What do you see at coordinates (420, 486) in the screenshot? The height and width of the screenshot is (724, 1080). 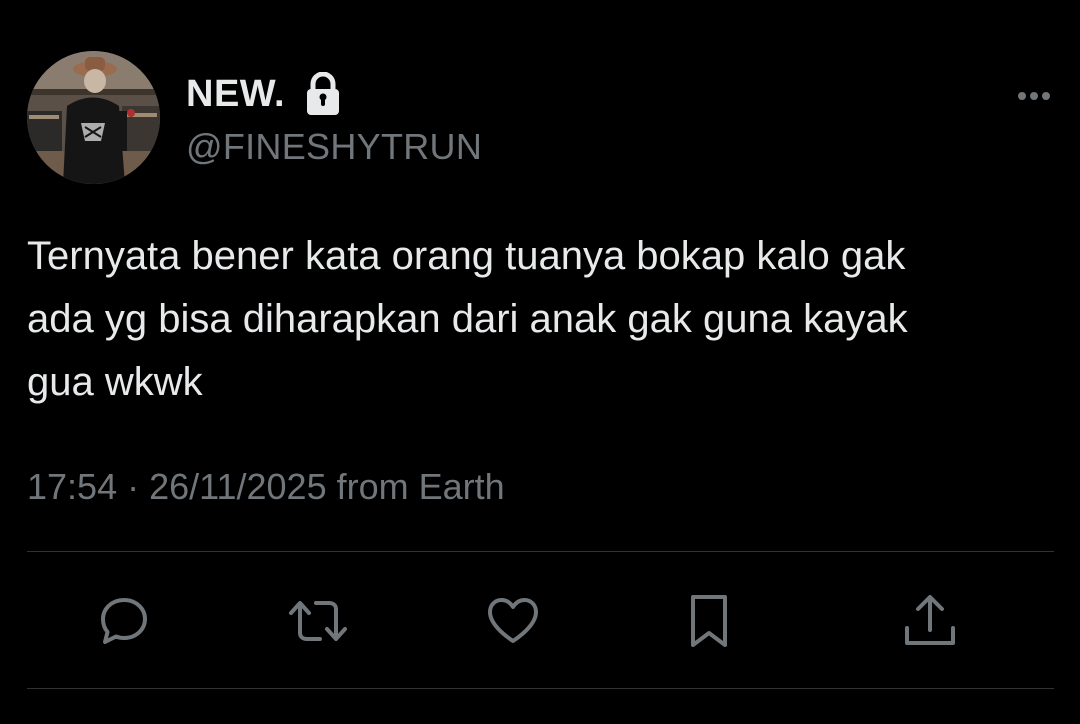 I see `tweet-source: from Earth` at bounding box center [420, 486].